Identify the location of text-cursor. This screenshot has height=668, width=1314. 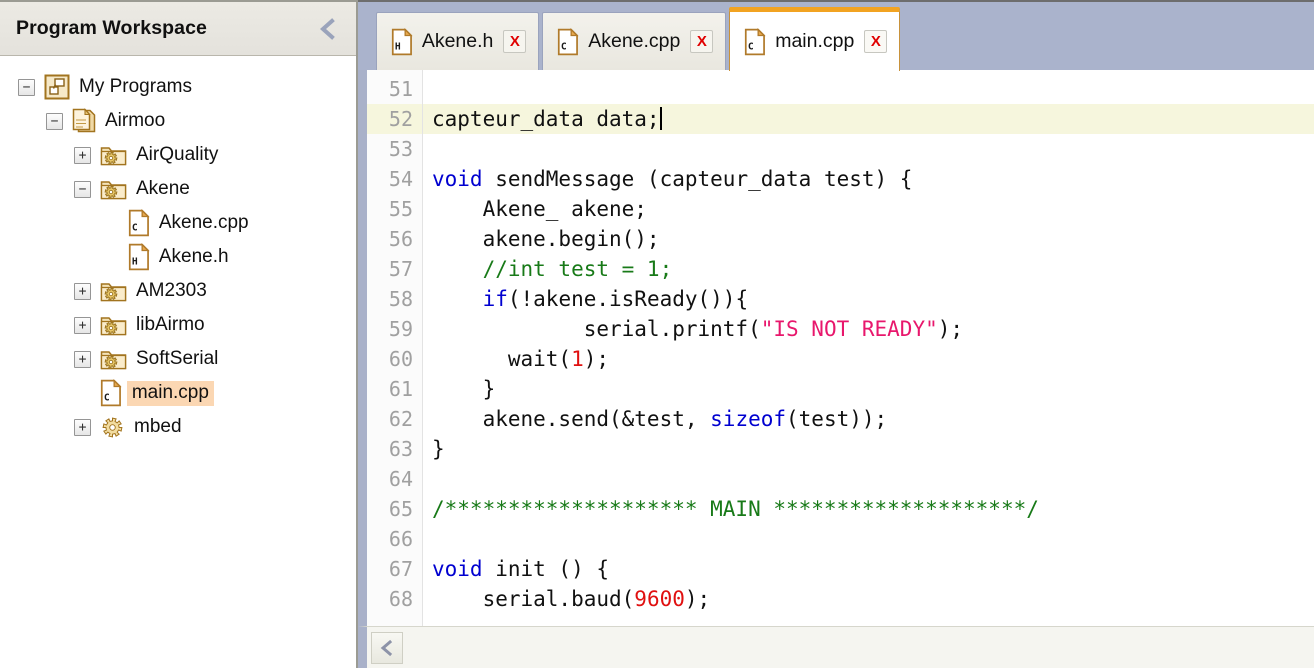
(660, 118).